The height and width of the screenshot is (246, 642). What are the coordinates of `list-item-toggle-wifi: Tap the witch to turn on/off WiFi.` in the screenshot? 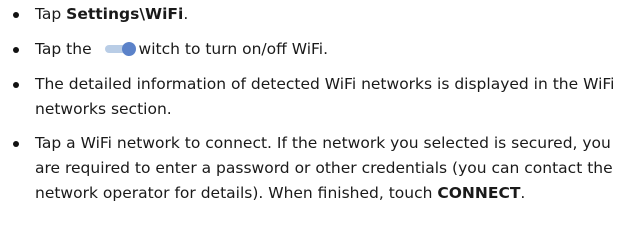 It's located at (321, 49).